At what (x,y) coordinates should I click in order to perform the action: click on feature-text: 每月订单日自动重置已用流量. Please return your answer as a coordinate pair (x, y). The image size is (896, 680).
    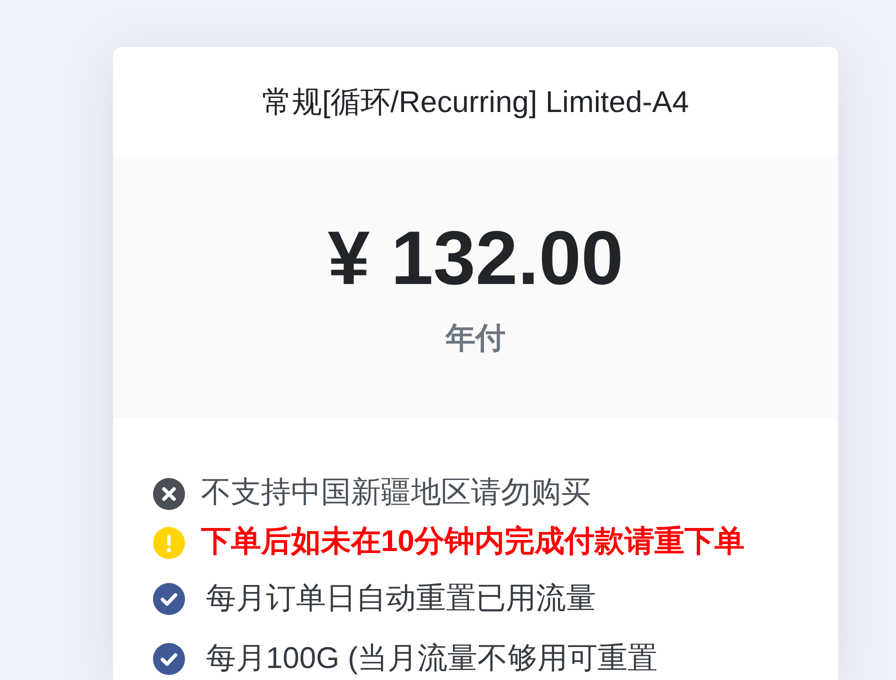
    Looking at the image, I should click on (401, 599).